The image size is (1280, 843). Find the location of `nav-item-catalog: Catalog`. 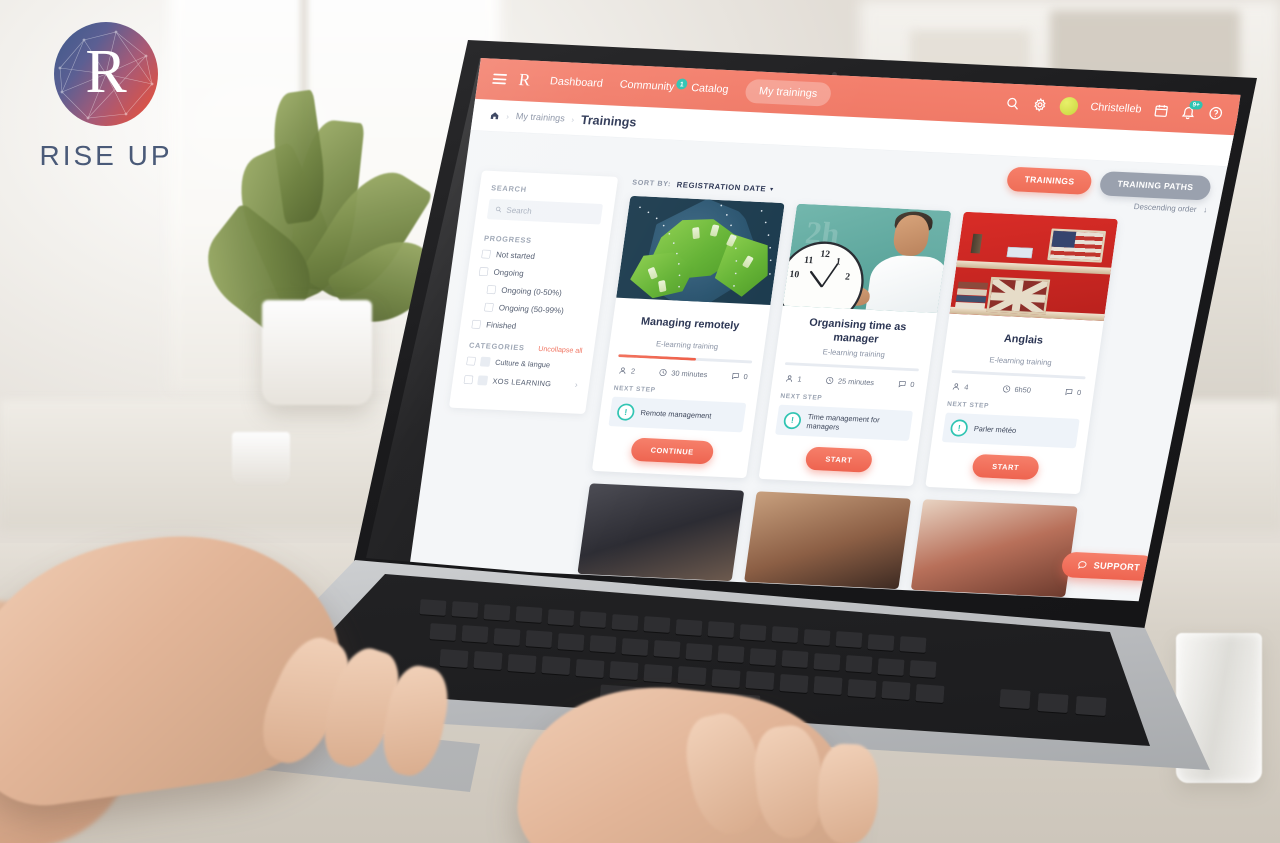

nav-item-catalog: Catalog is located at coordinates (709, 89).